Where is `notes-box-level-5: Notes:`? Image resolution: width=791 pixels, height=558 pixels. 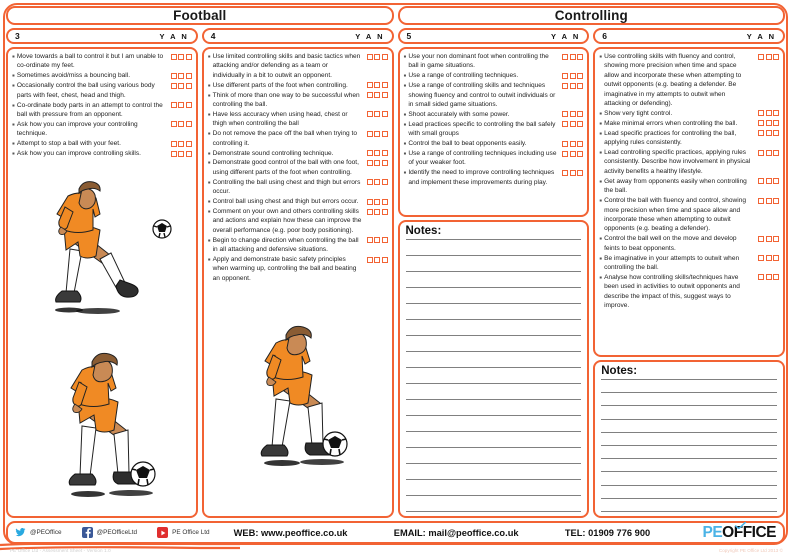 notes-box-level-5: Notes: is located at coordinates (493, 369).